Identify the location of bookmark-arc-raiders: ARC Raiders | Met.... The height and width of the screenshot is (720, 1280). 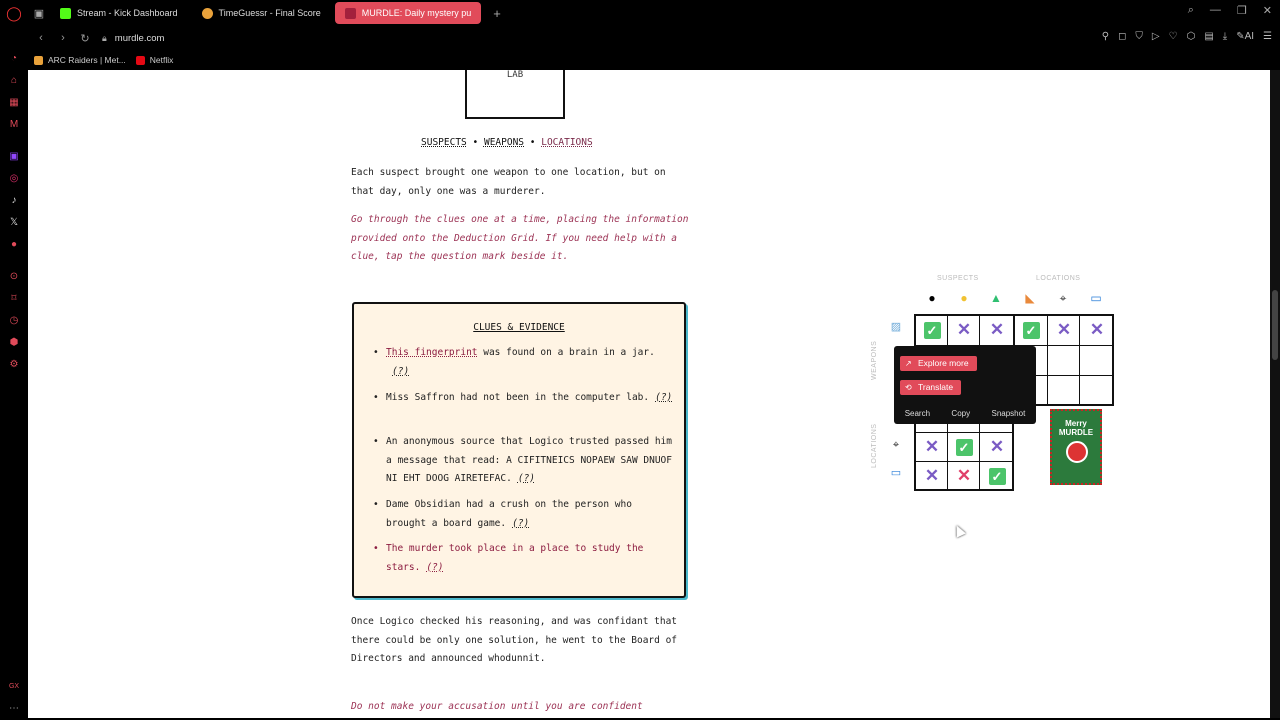
(80, 60).